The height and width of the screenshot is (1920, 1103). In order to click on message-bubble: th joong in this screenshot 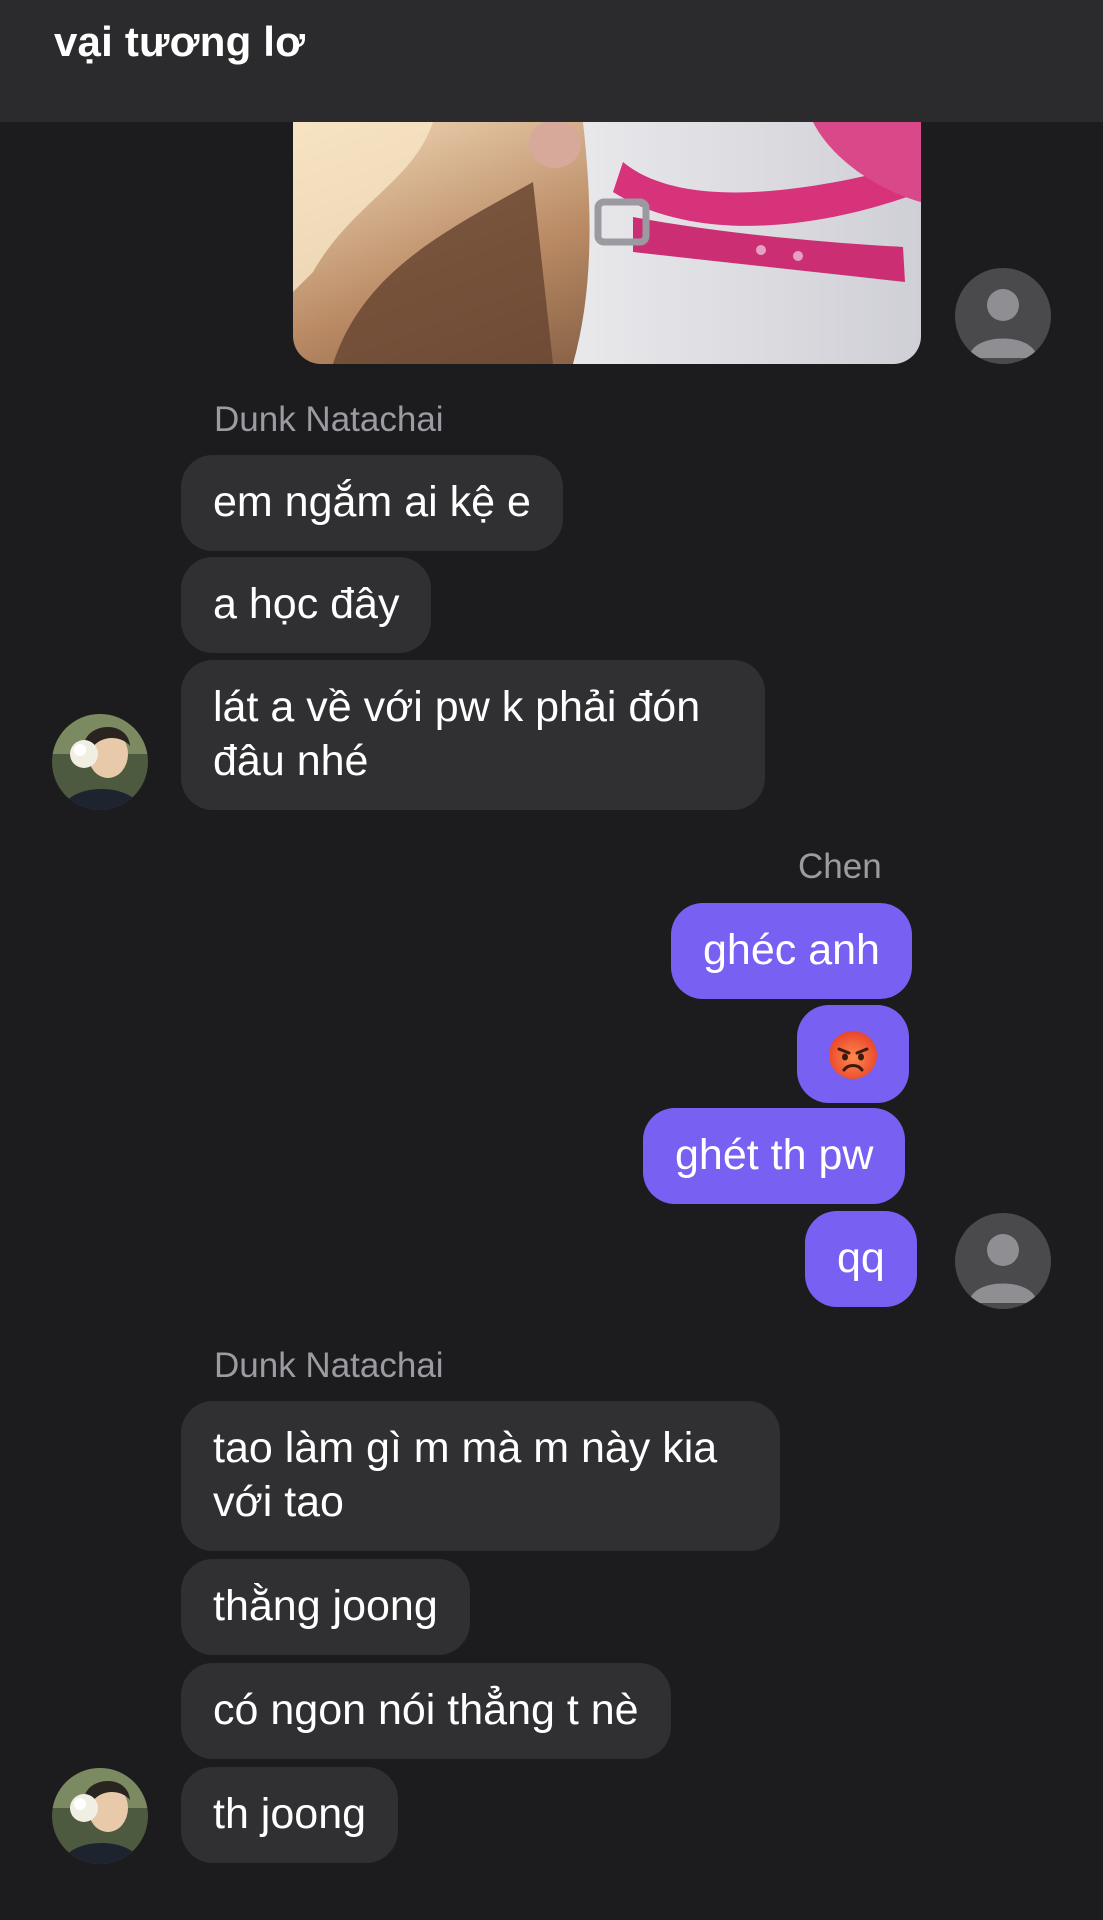, I will do `click(290, 1815)`.